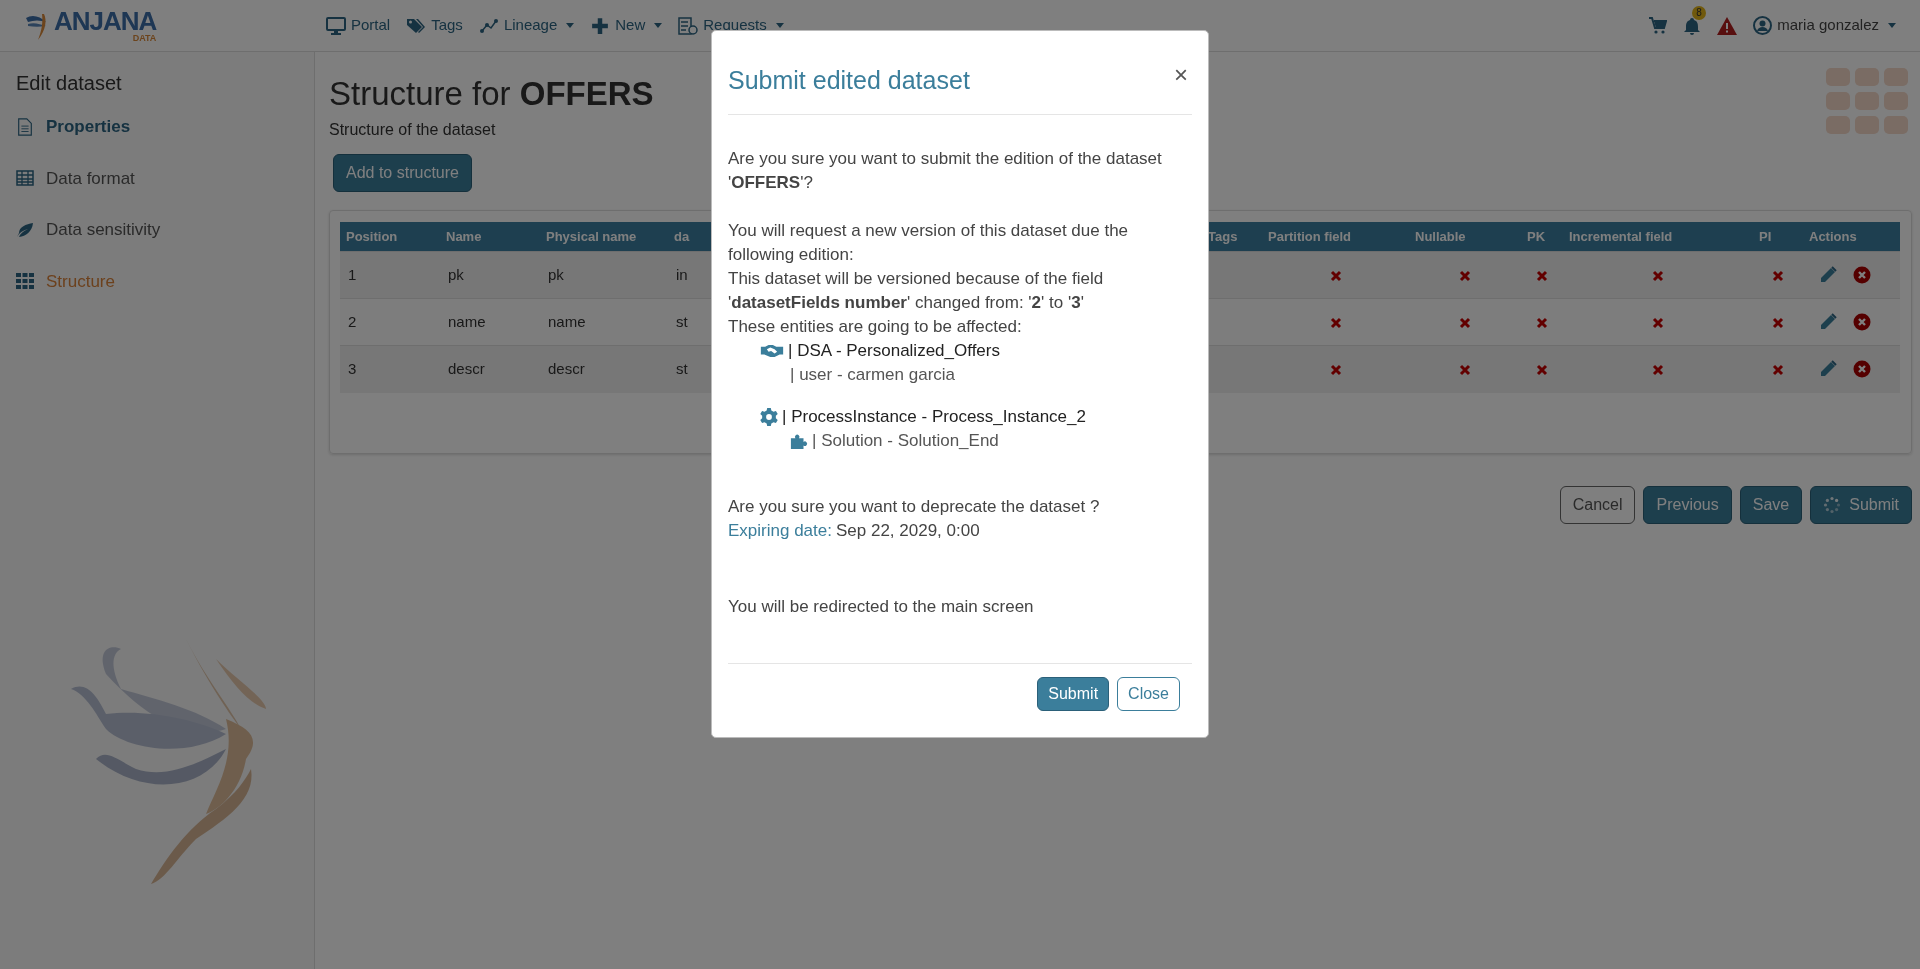 The width and height of the screenshot is (1920, 969). I want to click on dialog-text: Are you sure you want to deprecate the dataset ?, so click(914, 507).